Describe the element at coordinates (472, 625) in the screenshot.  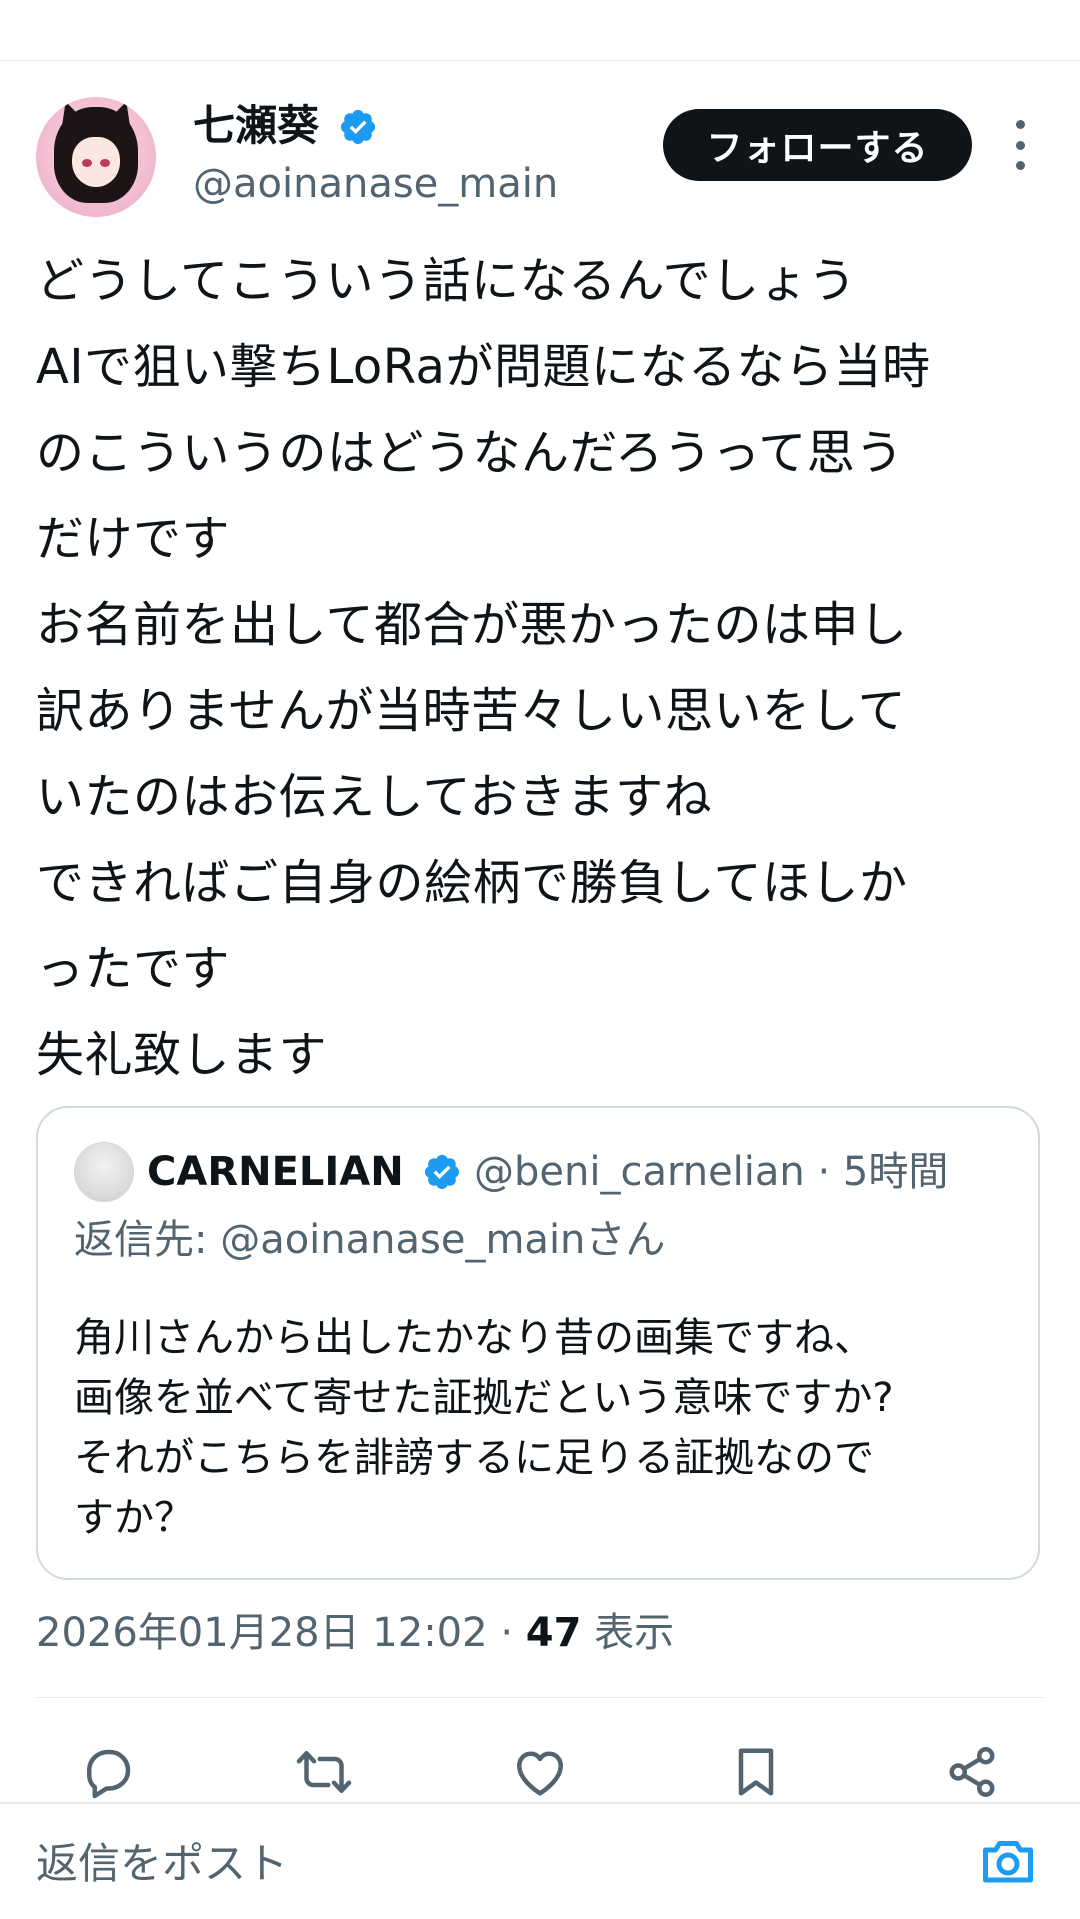
I see `post-text-line: お名前を出して都合が悪かったのは申し` at that location.